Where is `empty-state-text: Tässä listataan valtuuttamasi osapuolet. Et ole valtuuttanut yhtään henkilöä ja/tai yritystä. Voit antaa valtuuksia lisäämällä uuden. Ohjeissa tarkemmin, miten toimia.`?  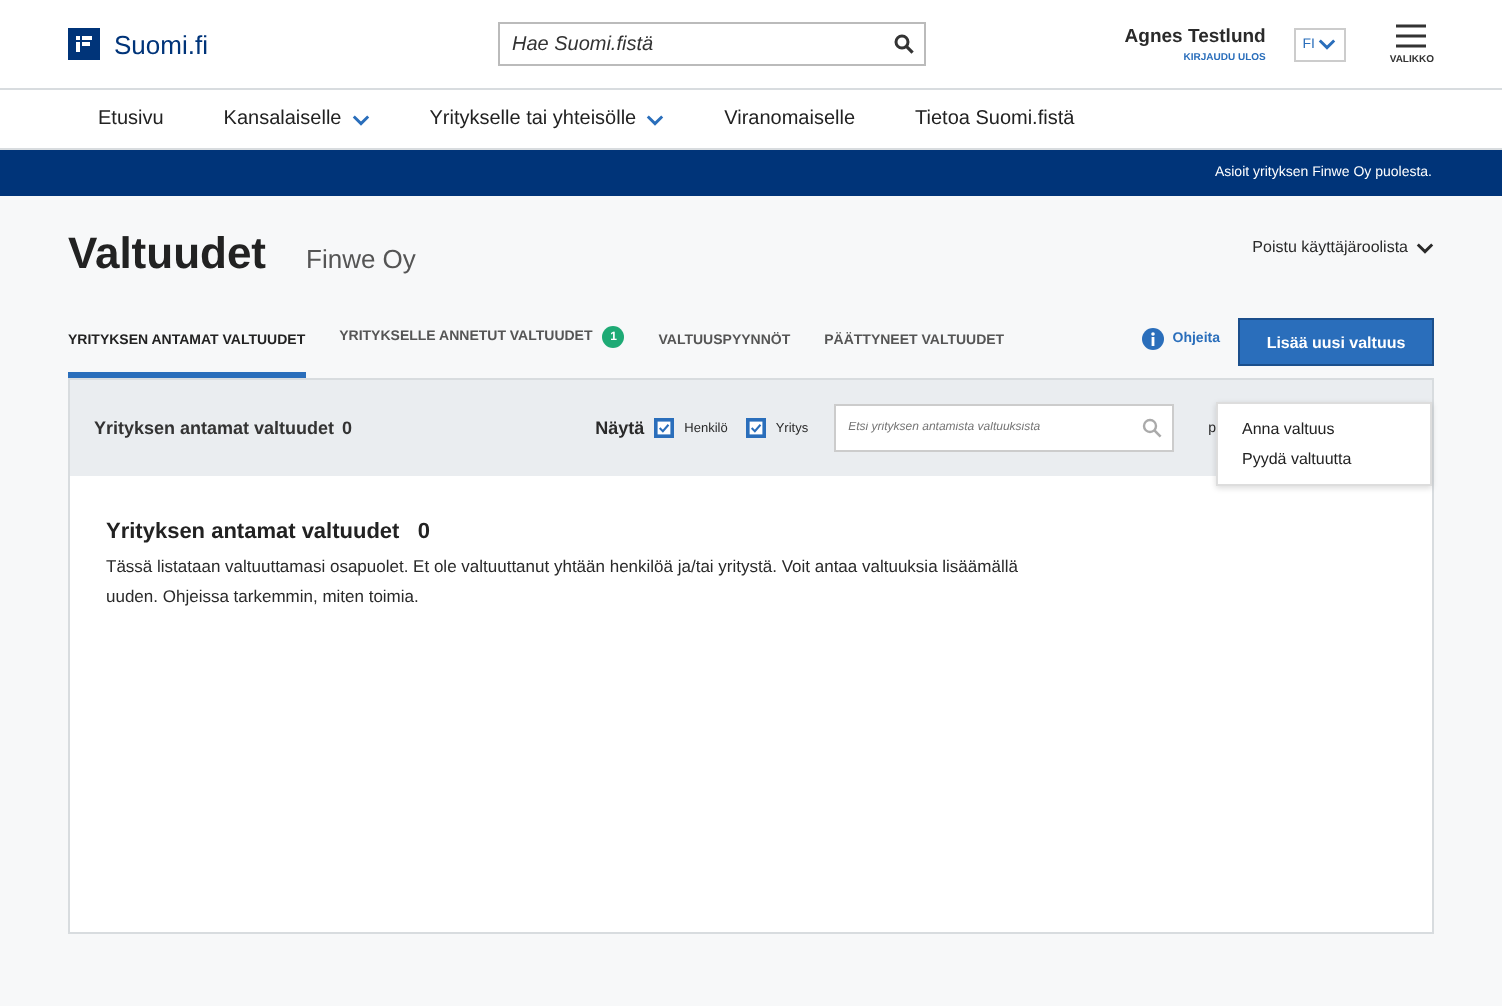
empty-state-text: Tässä listataan valtuuttamasi osapuolet. Et ole valtuuttanut yhtään henkilöä ja/tai yritystä. Voit antaa valtuuksia lisäämällä uuden. Ohjeissa tarkemmin, miten toimia. is located at coordinates (563, 582).